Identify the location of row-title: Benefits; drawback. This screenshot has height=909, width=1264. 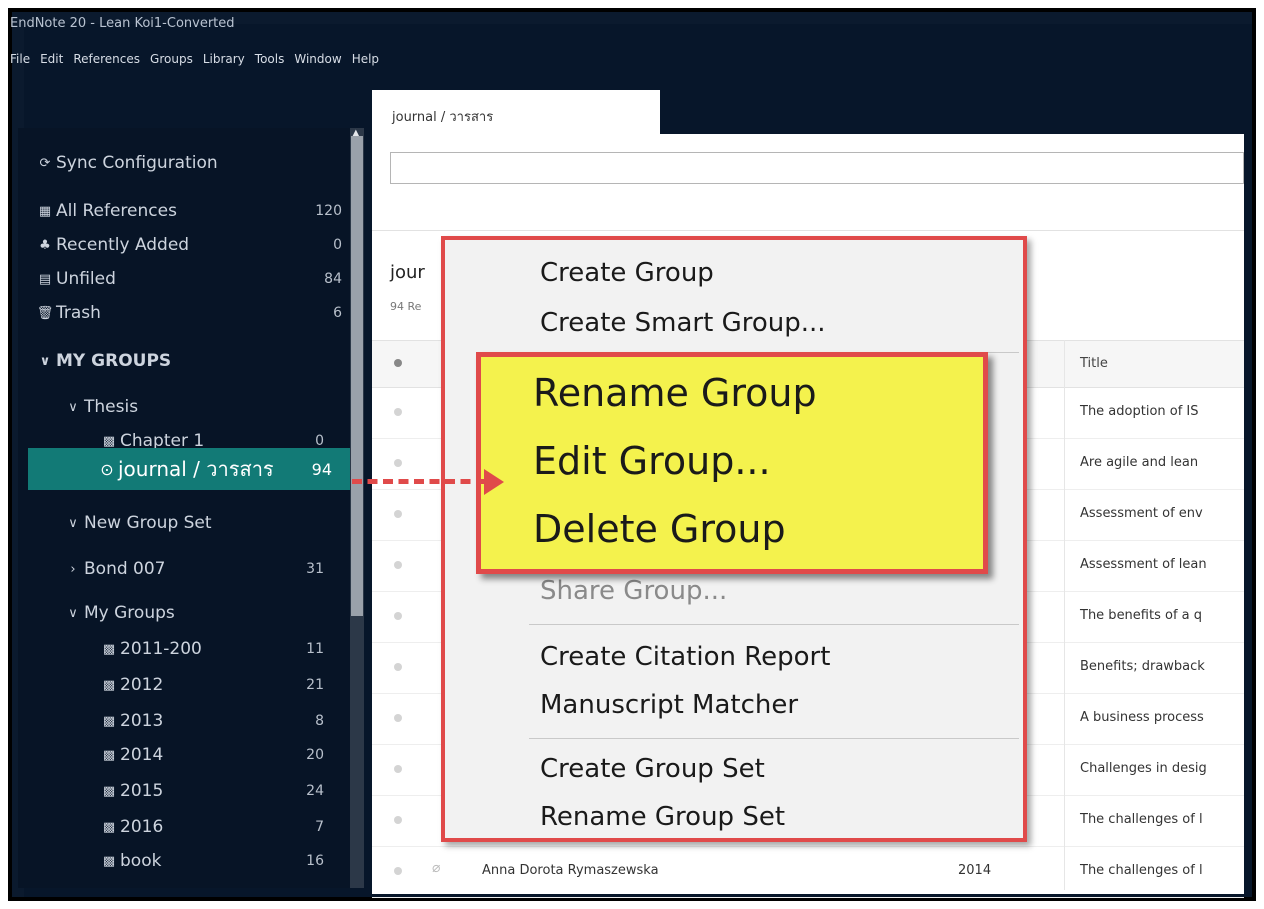
(1142, 666).